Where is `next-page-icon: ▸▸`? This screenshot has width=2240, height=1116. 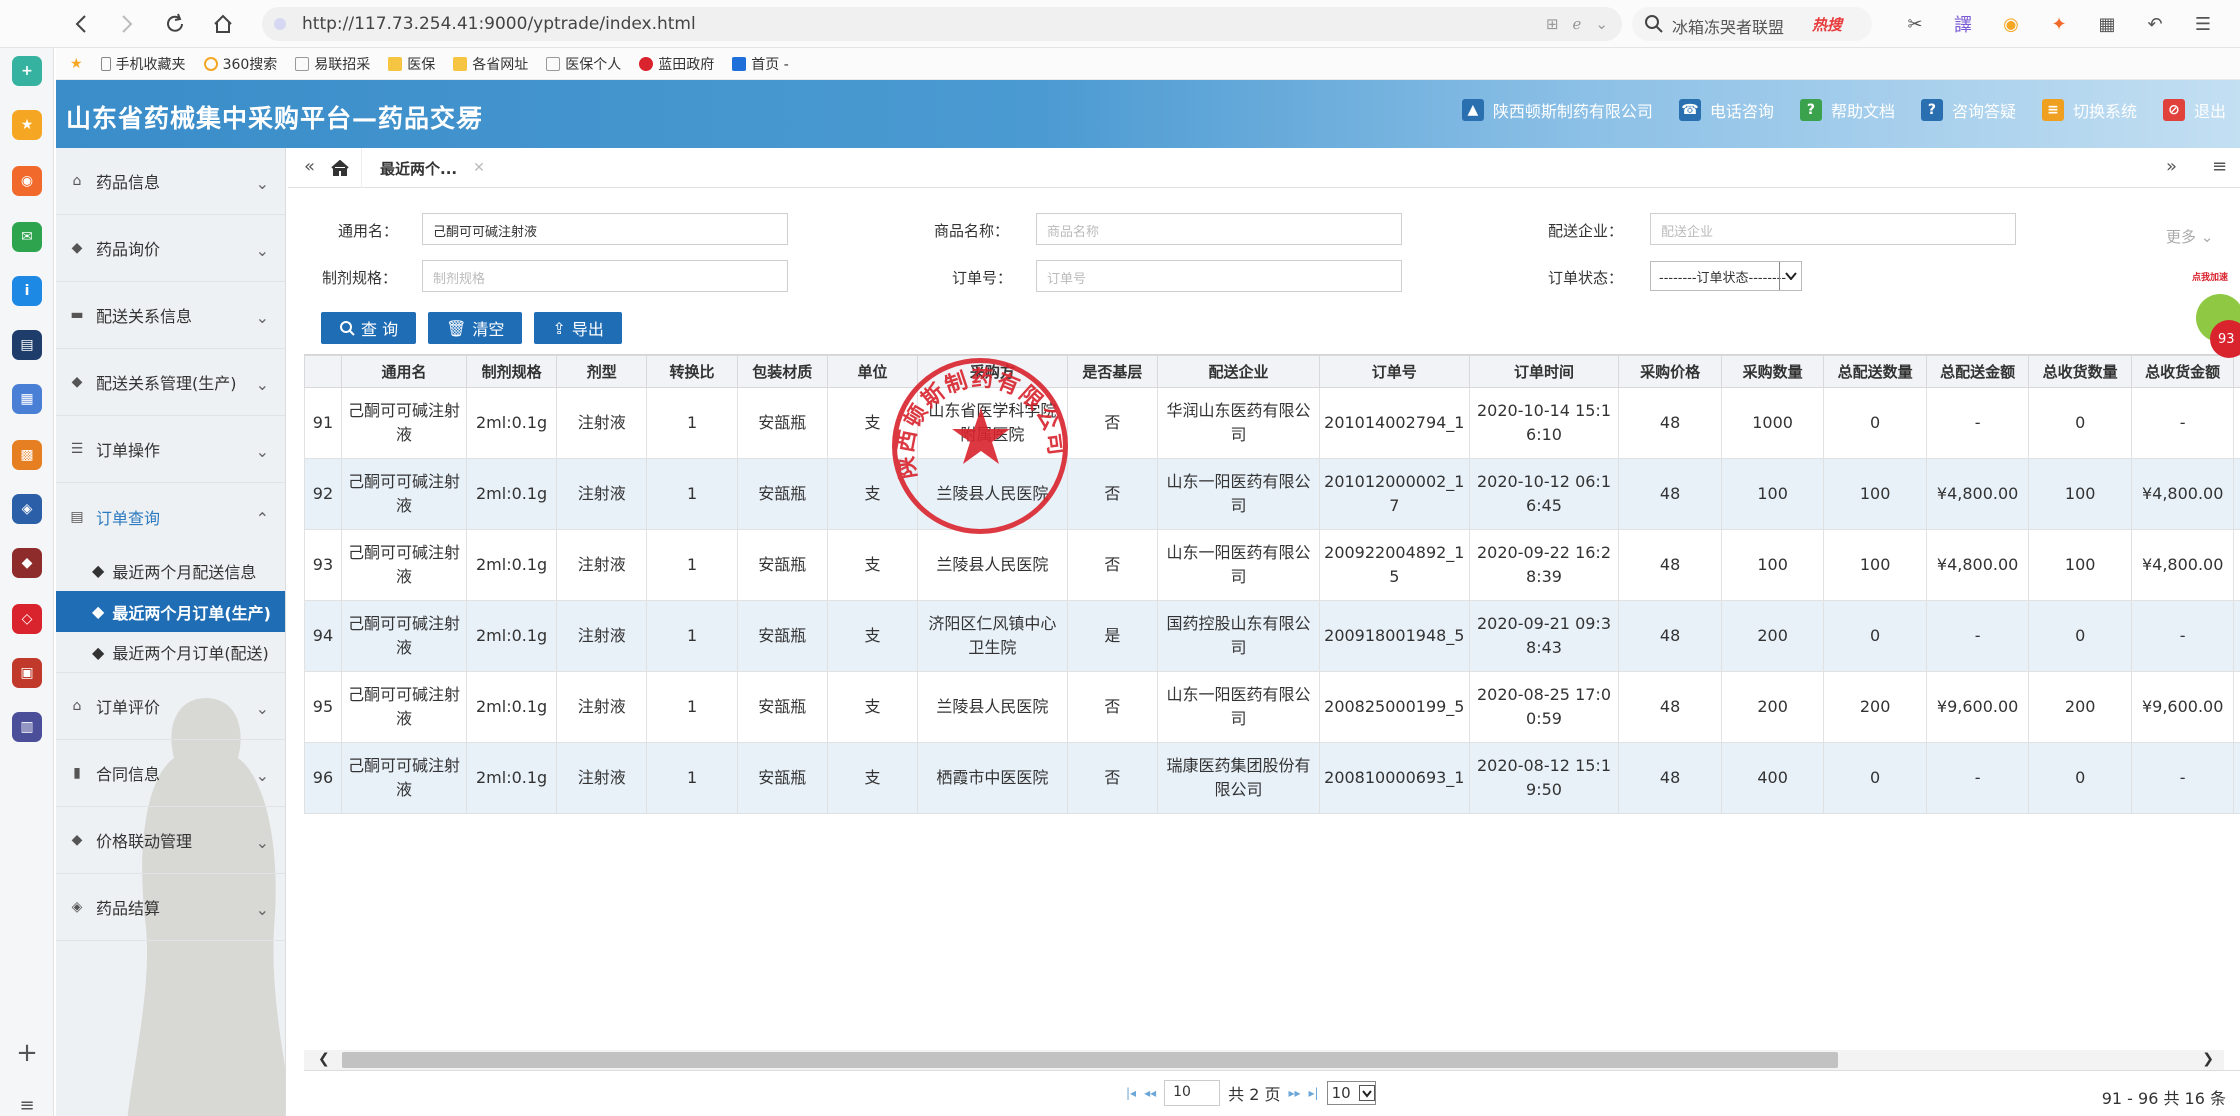 next-page-icon: ▸▸ is located at coordinates (1294, 1093).